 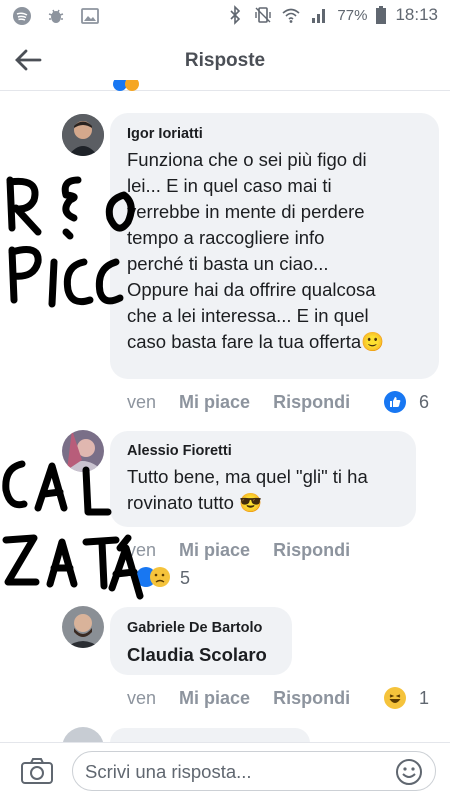 What do you see at coordinates (416, 14) in the screenshot?
I see `clock: 18:13` at bounding box center [416, 14].